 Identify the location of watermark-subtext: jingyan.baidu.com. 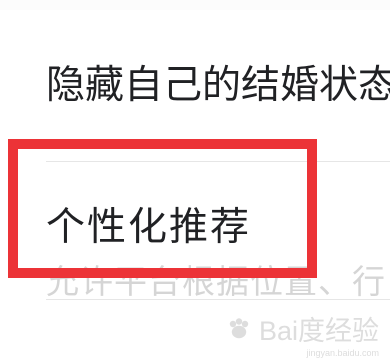
(342, 353).